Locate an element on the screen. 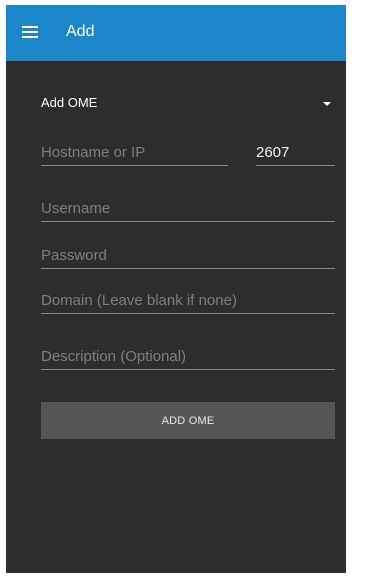  username-field is located at coordinates (188, 209).